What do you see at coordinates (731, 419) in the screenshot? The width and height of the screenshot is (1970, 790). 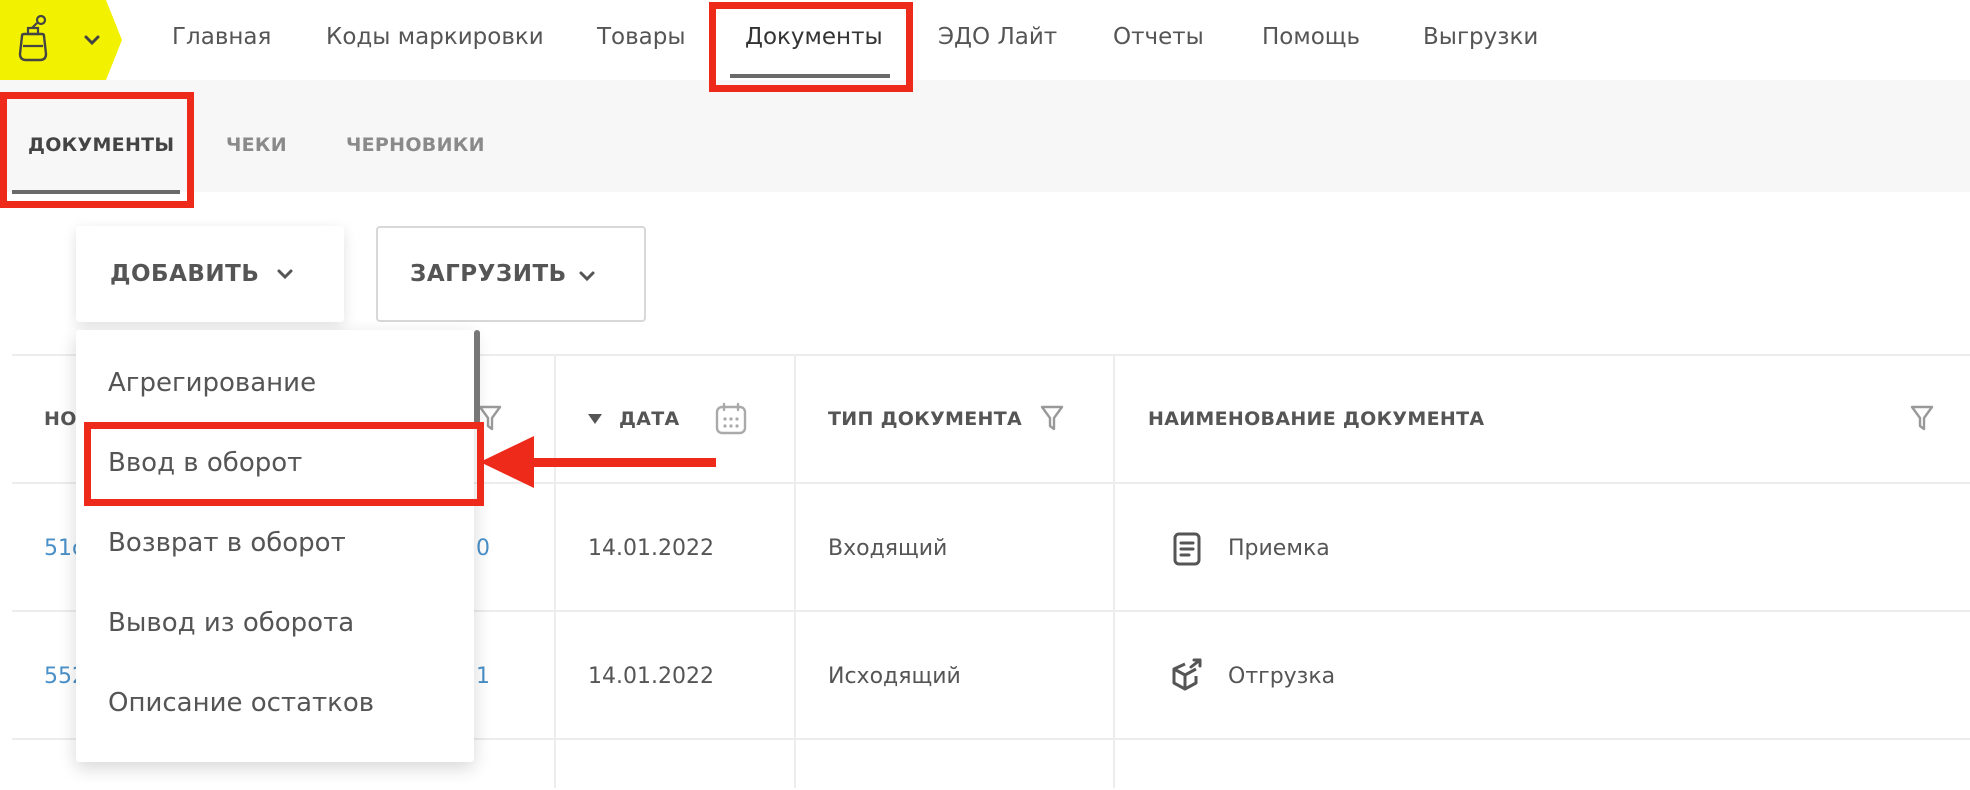 I see `calendar-icon` at bounding box center [731, 419].